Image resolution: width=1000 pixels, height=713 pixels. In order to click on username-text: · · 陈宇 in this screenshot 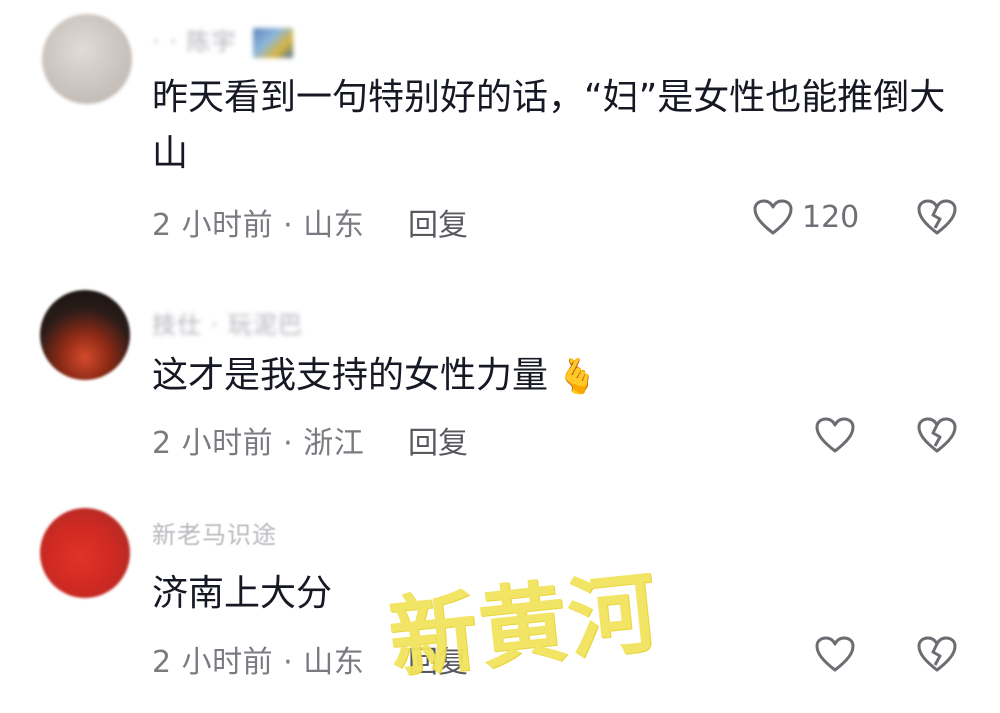, I will do `click(194, 42)`.